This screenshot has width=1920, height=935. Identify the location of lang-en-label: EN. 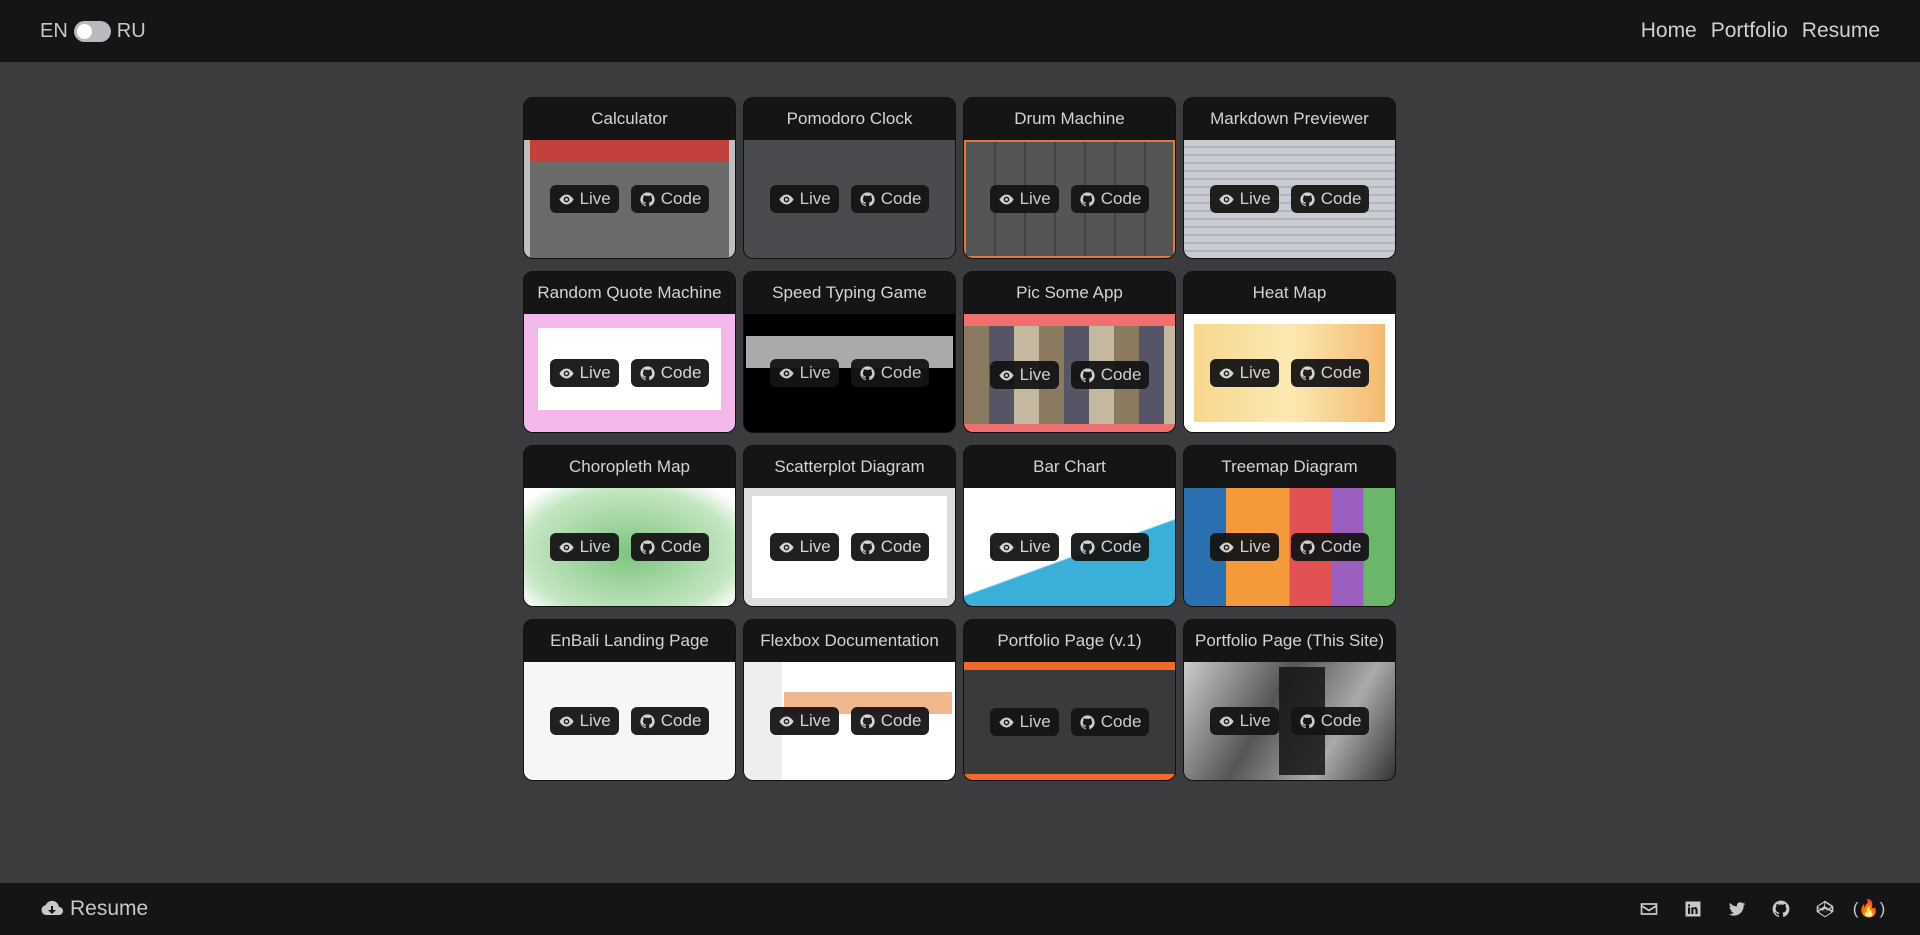
(54, 30).